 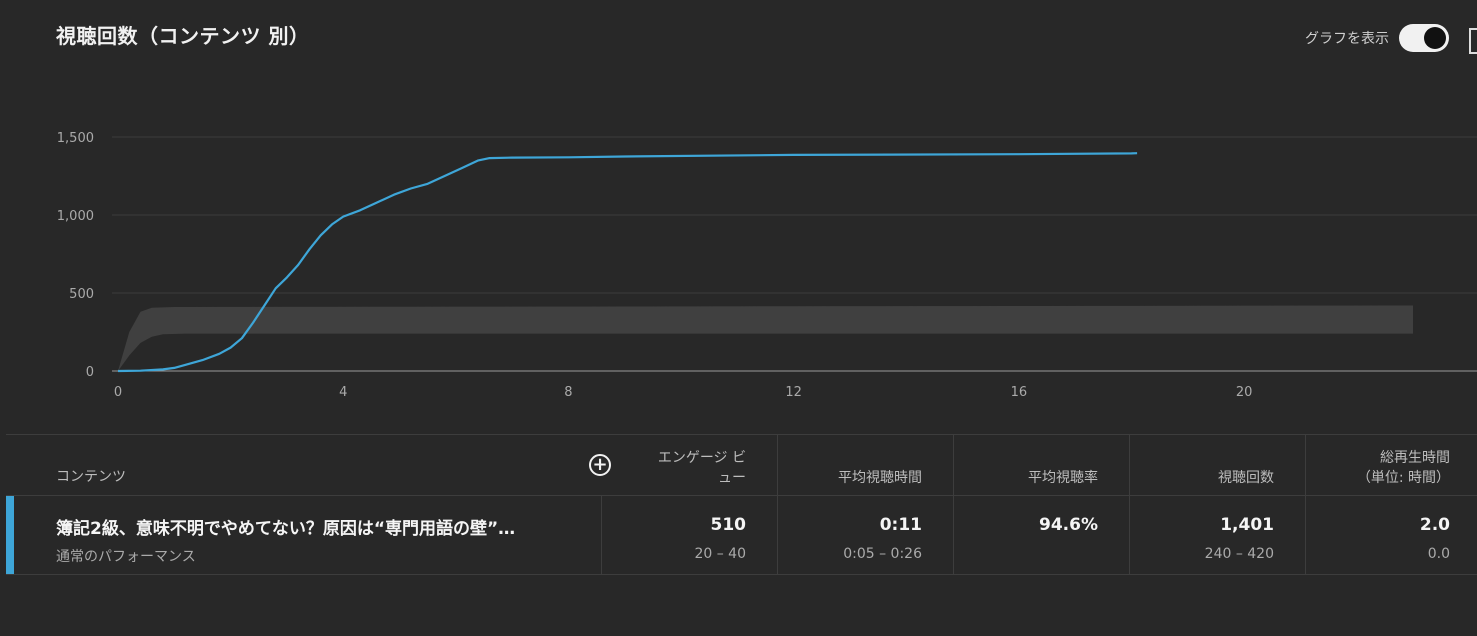 I want to click on engaged-views-range: 20 – 40, so click(x=720, y=554).